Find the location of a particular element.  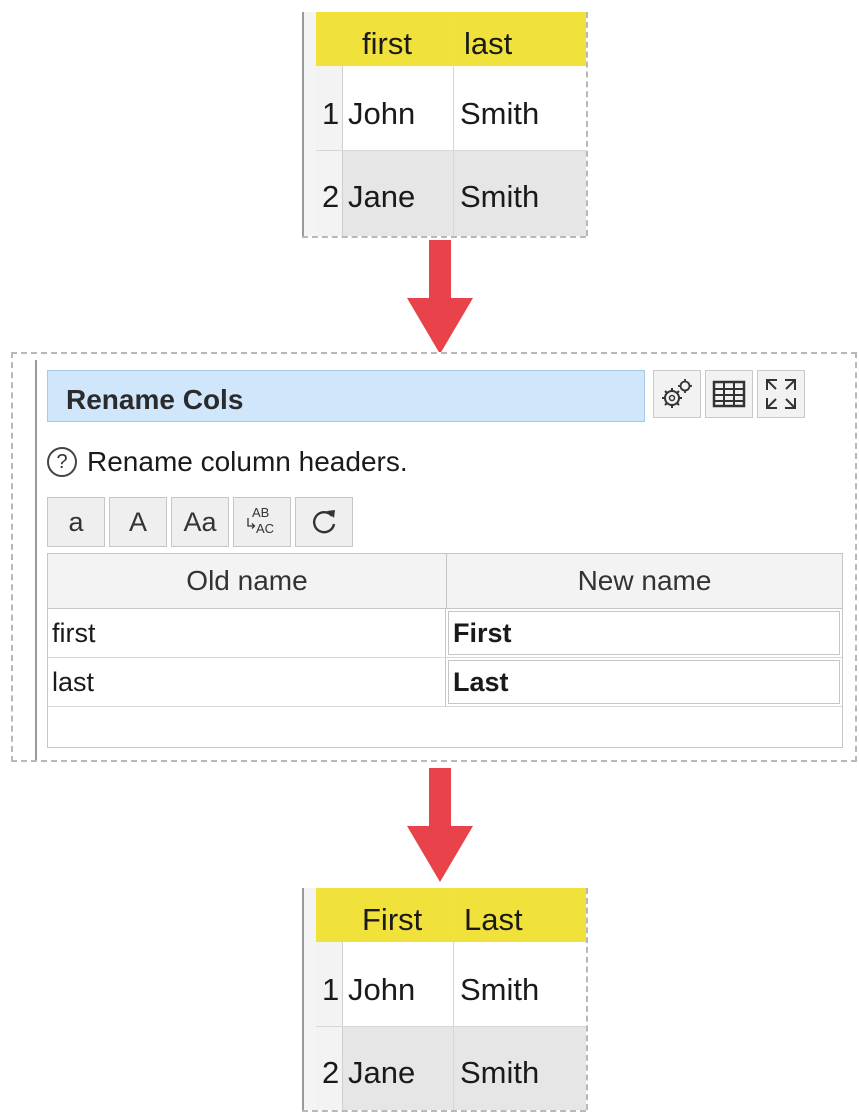

new-name-field: Last is located at coordinates (644, 682).